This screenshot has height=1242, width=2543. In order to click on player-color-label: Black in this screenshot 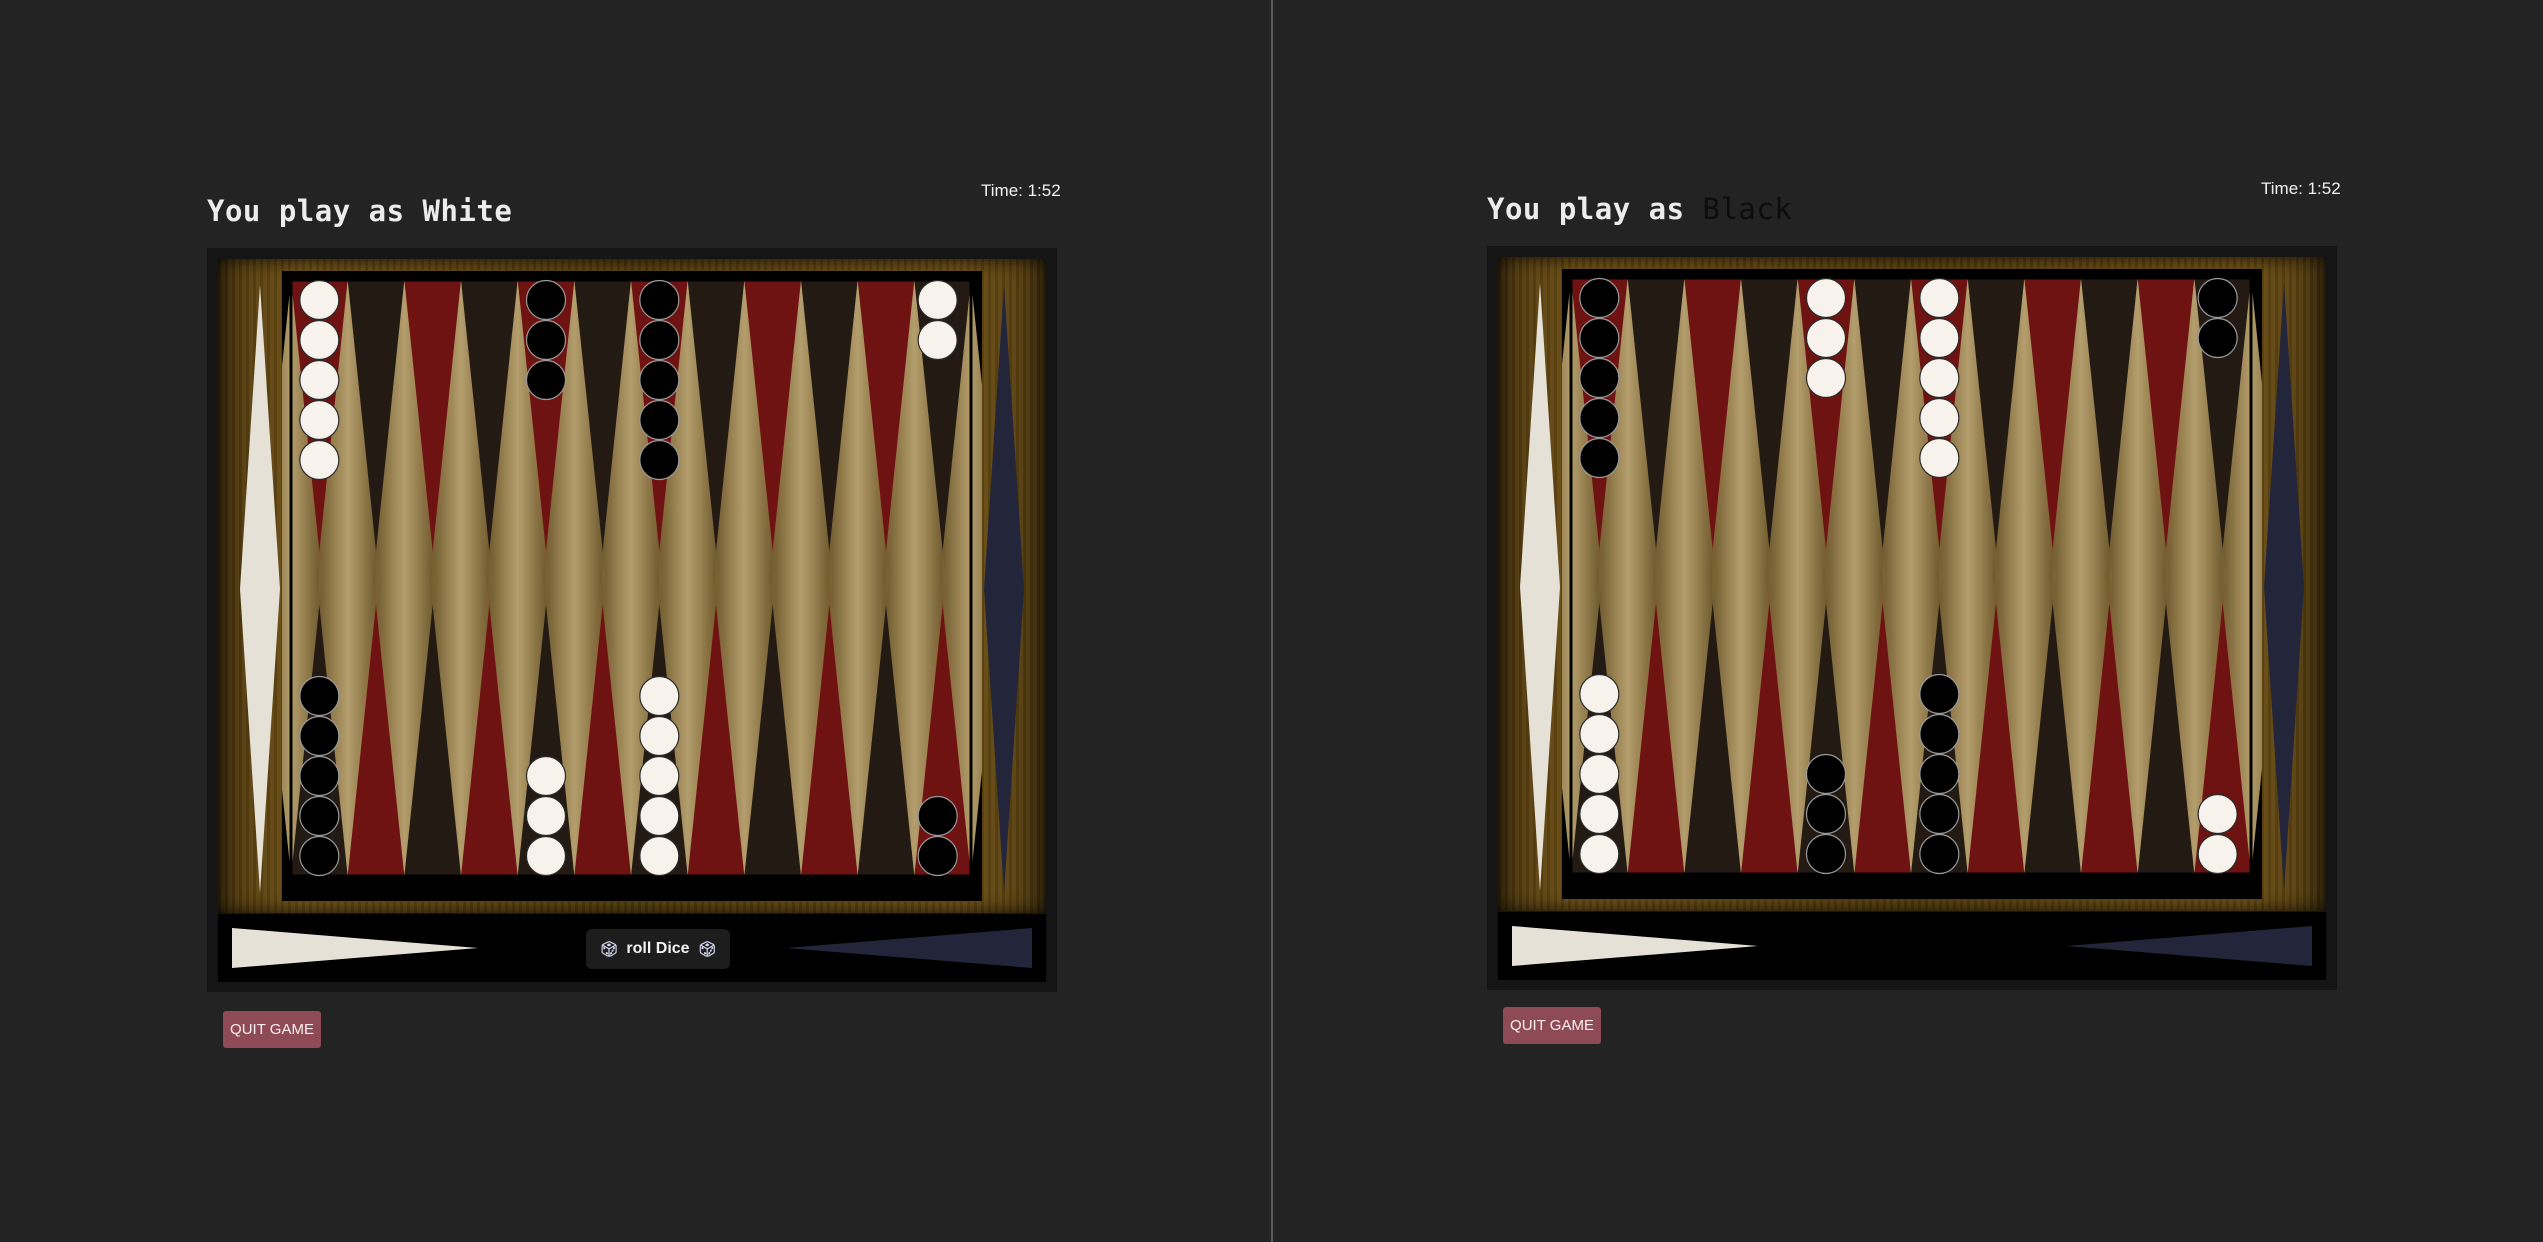, I will do `click(1747, 209)`.